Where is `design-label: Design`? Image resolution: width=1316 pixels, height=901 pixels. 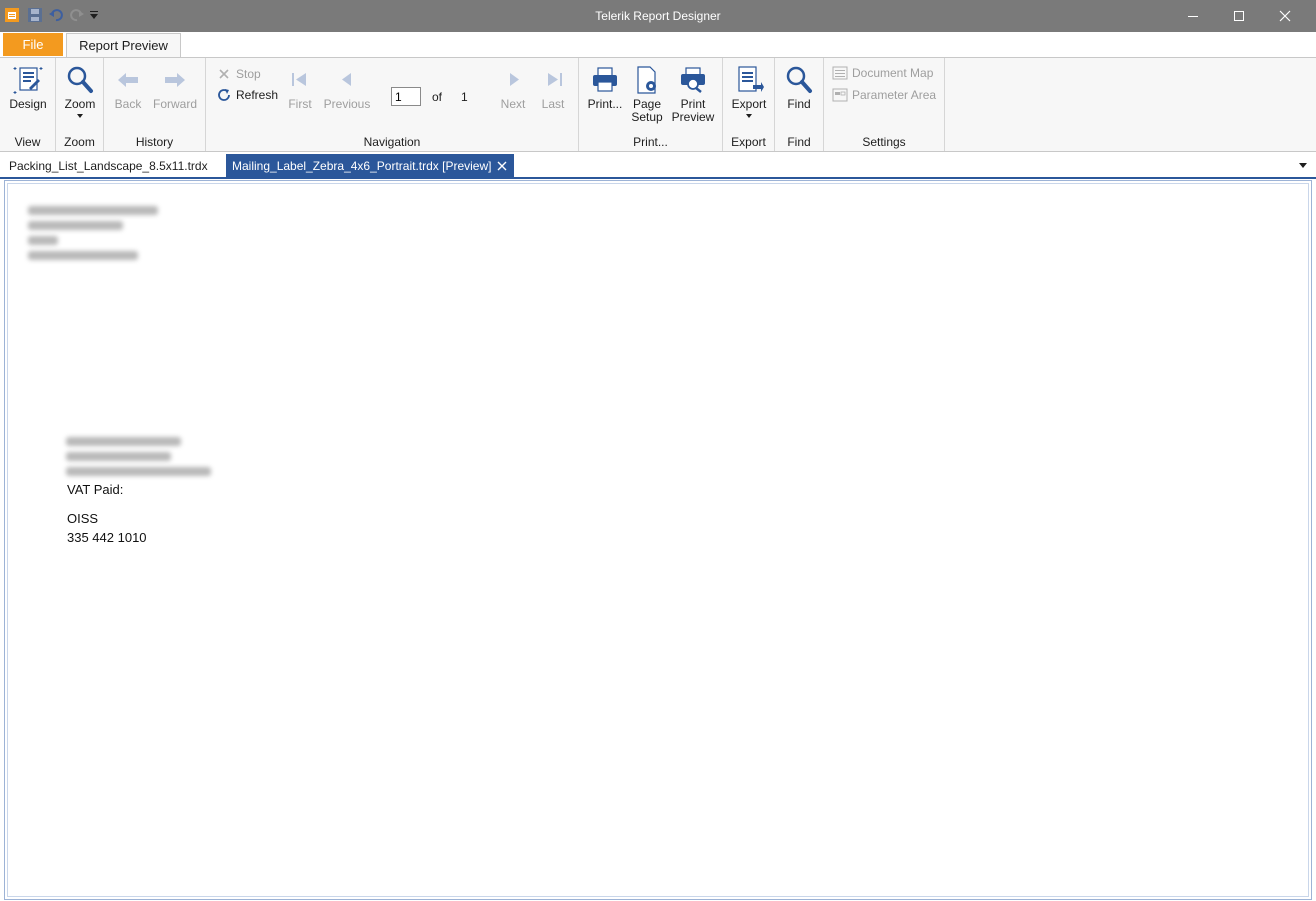 design-label: Design is located at coordinates (28, 104).